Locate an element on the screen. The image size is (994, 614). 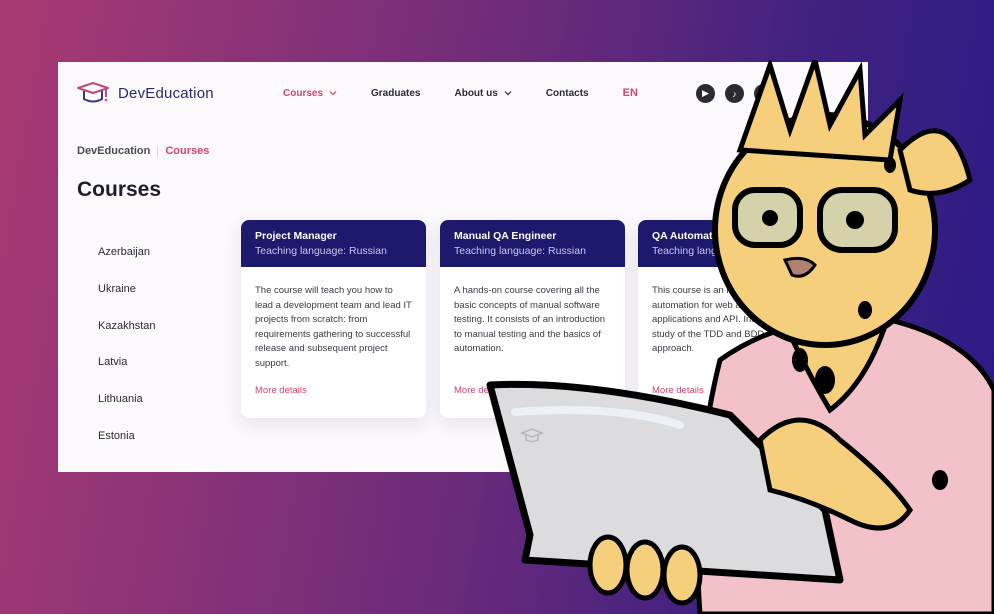
country-item: Latvia is located at coordinates (126, 374).